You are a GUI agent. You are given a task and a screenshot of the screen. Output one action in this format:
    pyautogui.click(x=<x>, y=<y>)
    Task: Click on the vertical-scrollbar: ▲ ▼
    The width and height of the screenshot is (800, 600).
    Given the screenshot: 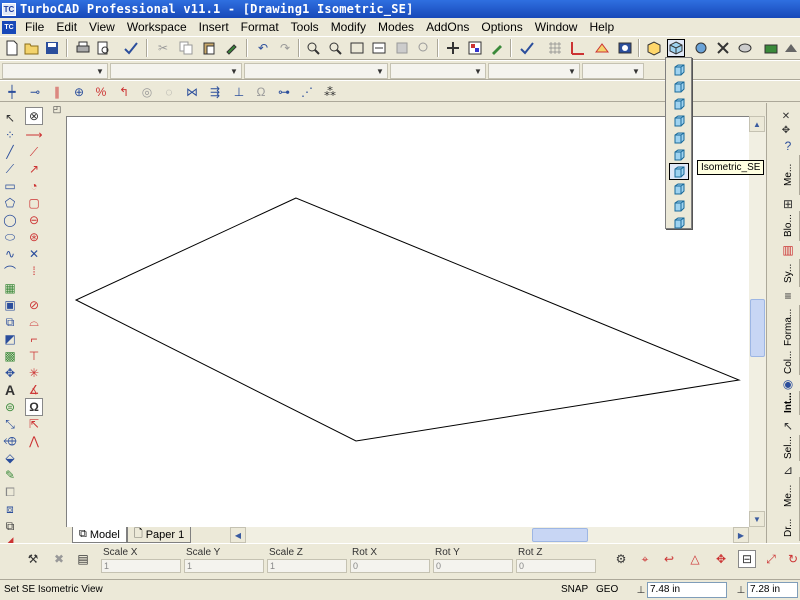 What is the action you would take?
    pyautogui.click(x=757, y=321)
    